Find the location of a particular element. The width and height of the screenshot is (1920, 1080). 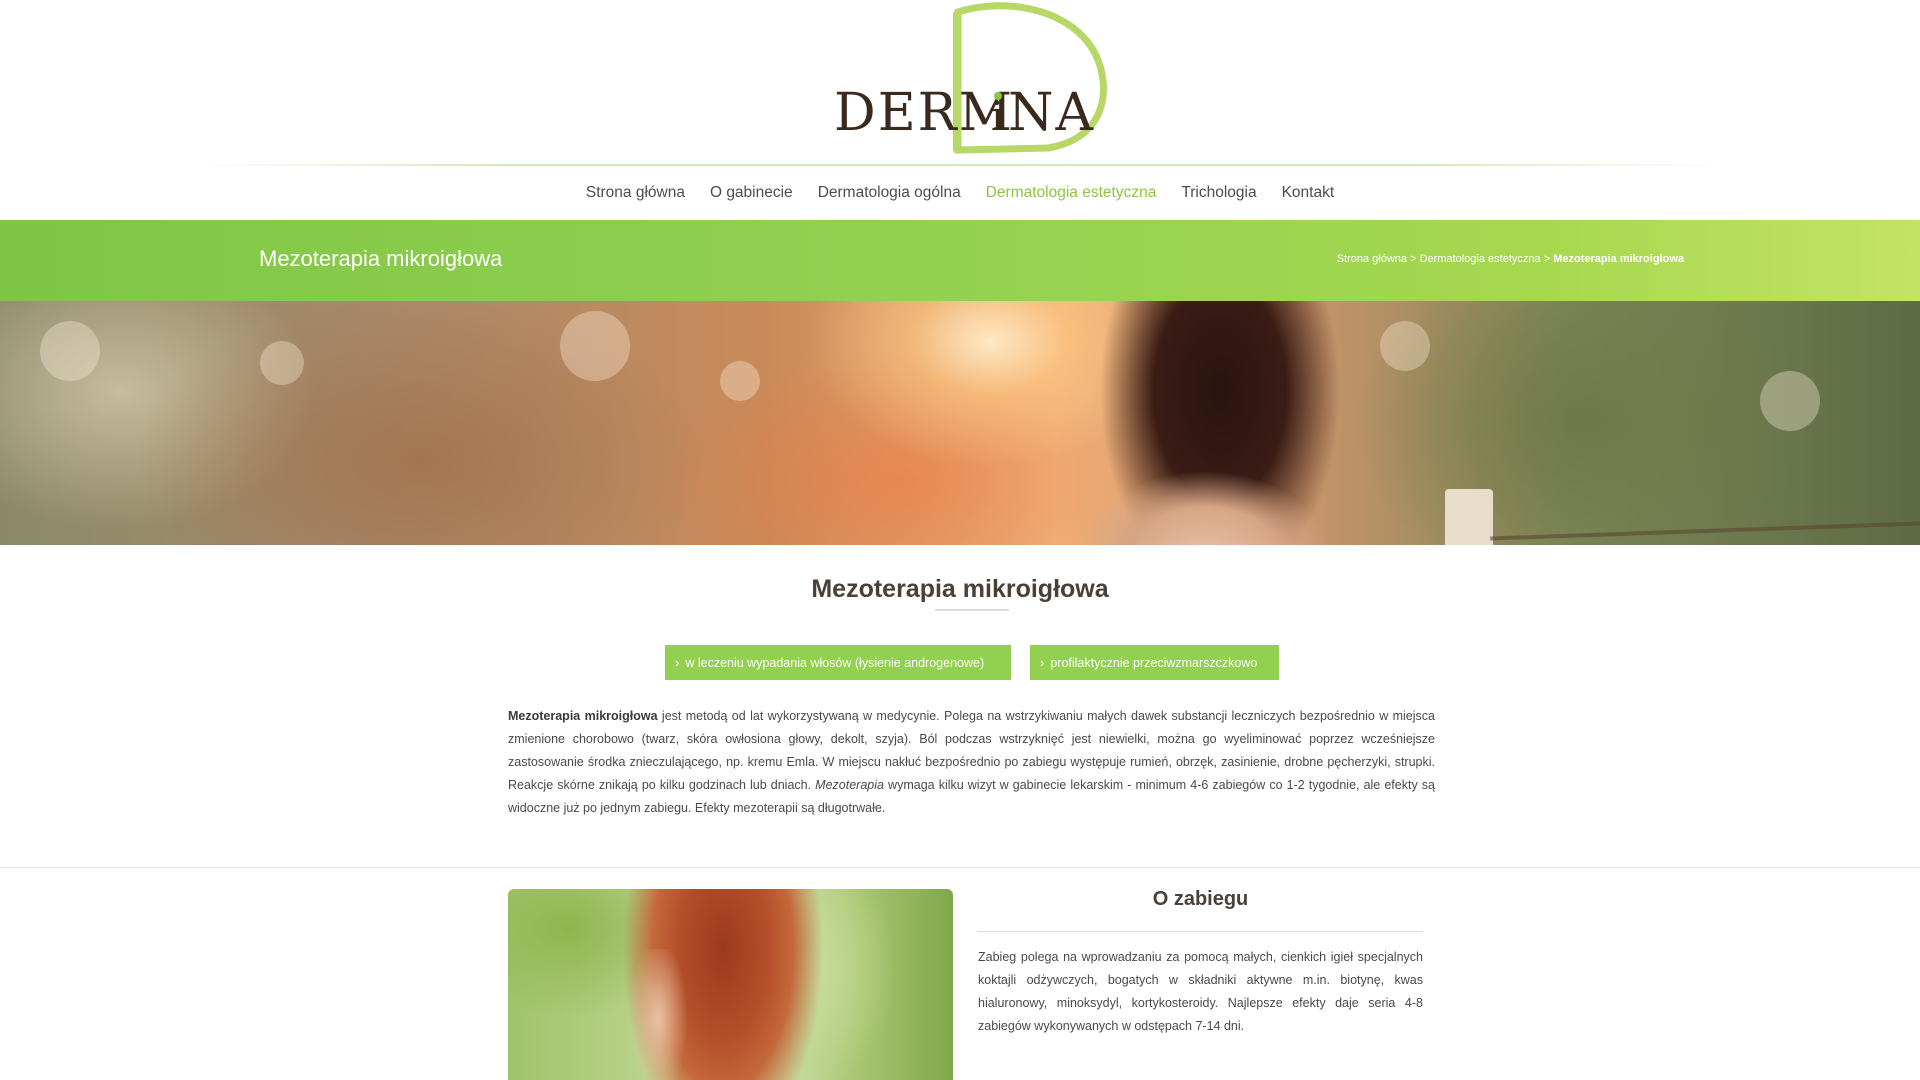

svg-text: DERM is located at coordinates (924, 113).